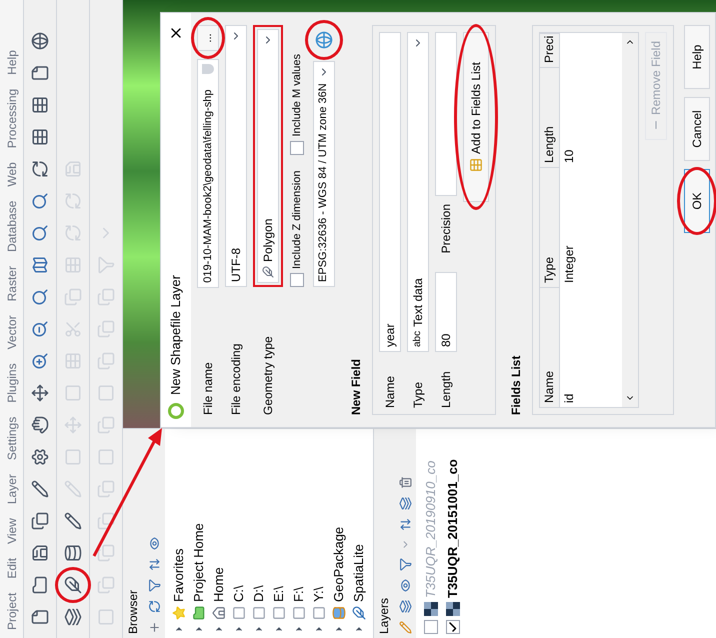  I want to click on dialog-button: OK, so click(697, 201).